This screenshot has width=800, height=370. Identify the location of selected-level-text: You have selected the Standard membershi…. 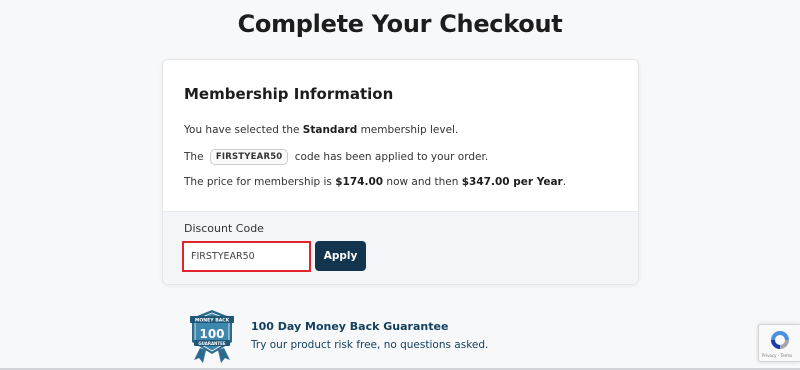
(321, 130).